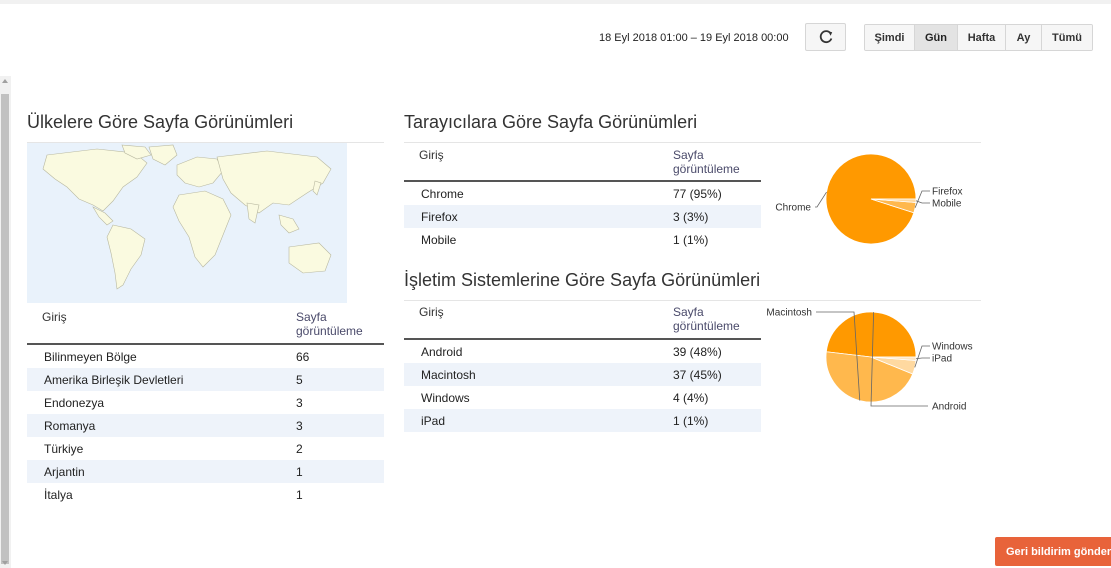  I want to click on table-row: Amerika Birleşik Devletleri 5, so click(205, 379).